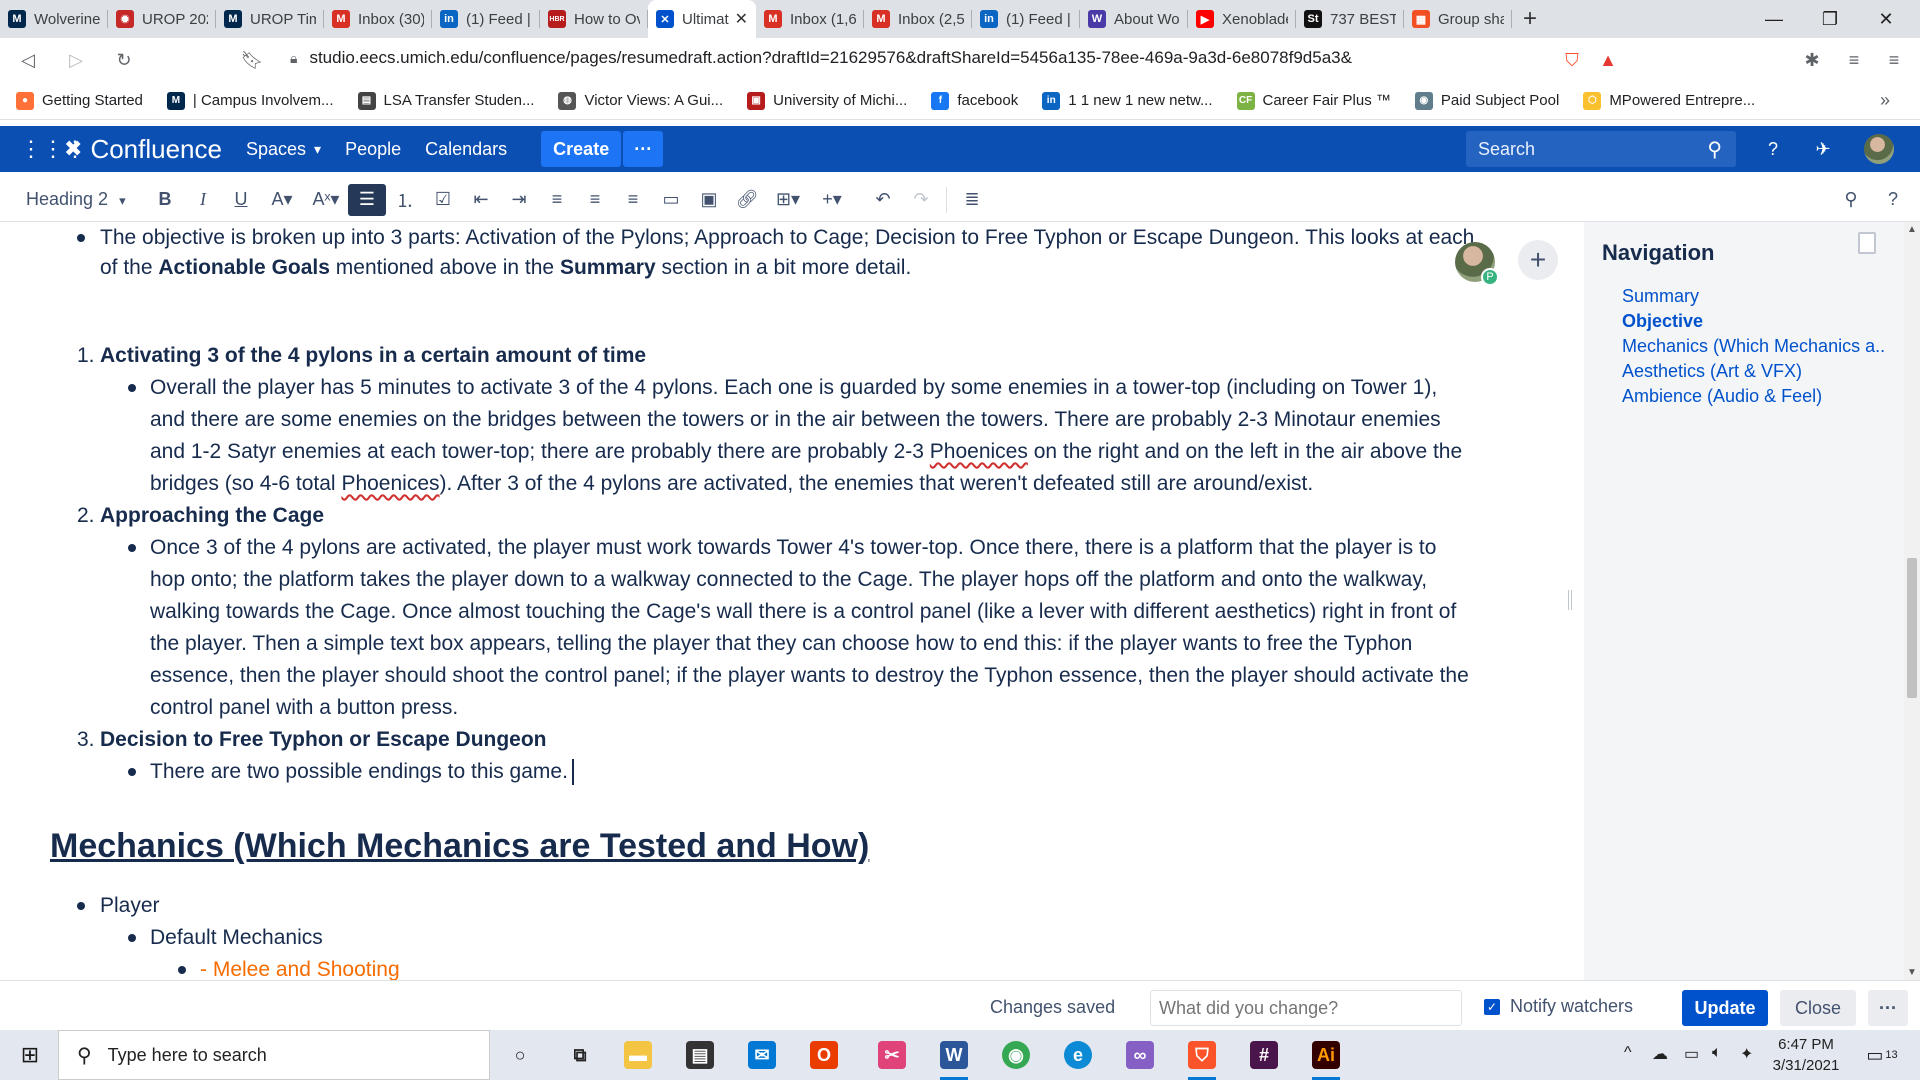 This screenshot has width=1920, height=1080. What do you see at coordinates (165, 200) in the screenshot?
I see `bold-icon: B` at bounding box center [165, 200].